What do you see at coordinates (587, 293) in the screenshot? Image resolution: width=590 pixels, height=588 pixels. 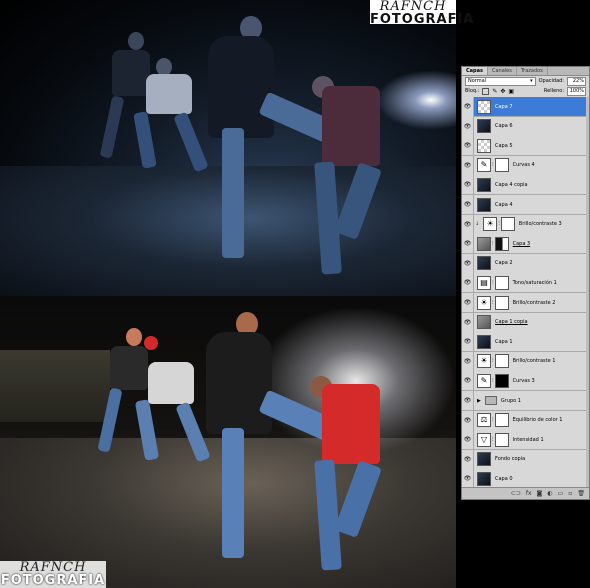 I see `layers-scrollbar` at bounding box center [587, 293].